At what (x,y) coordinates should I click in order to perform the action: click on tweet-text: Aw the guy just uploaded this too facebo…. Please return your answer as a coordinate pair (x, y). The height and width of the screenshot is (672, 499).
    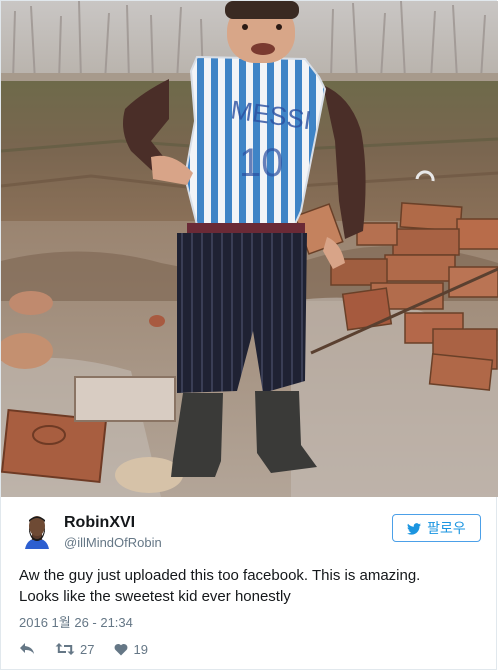
    Looking at the image, I should click on (250, 586).